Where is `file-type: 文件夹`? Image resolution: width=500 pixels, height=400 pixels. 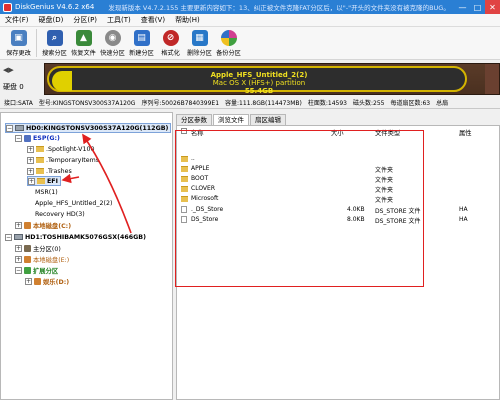
file-type: 文件夹 is located at coordinates (384, 180).